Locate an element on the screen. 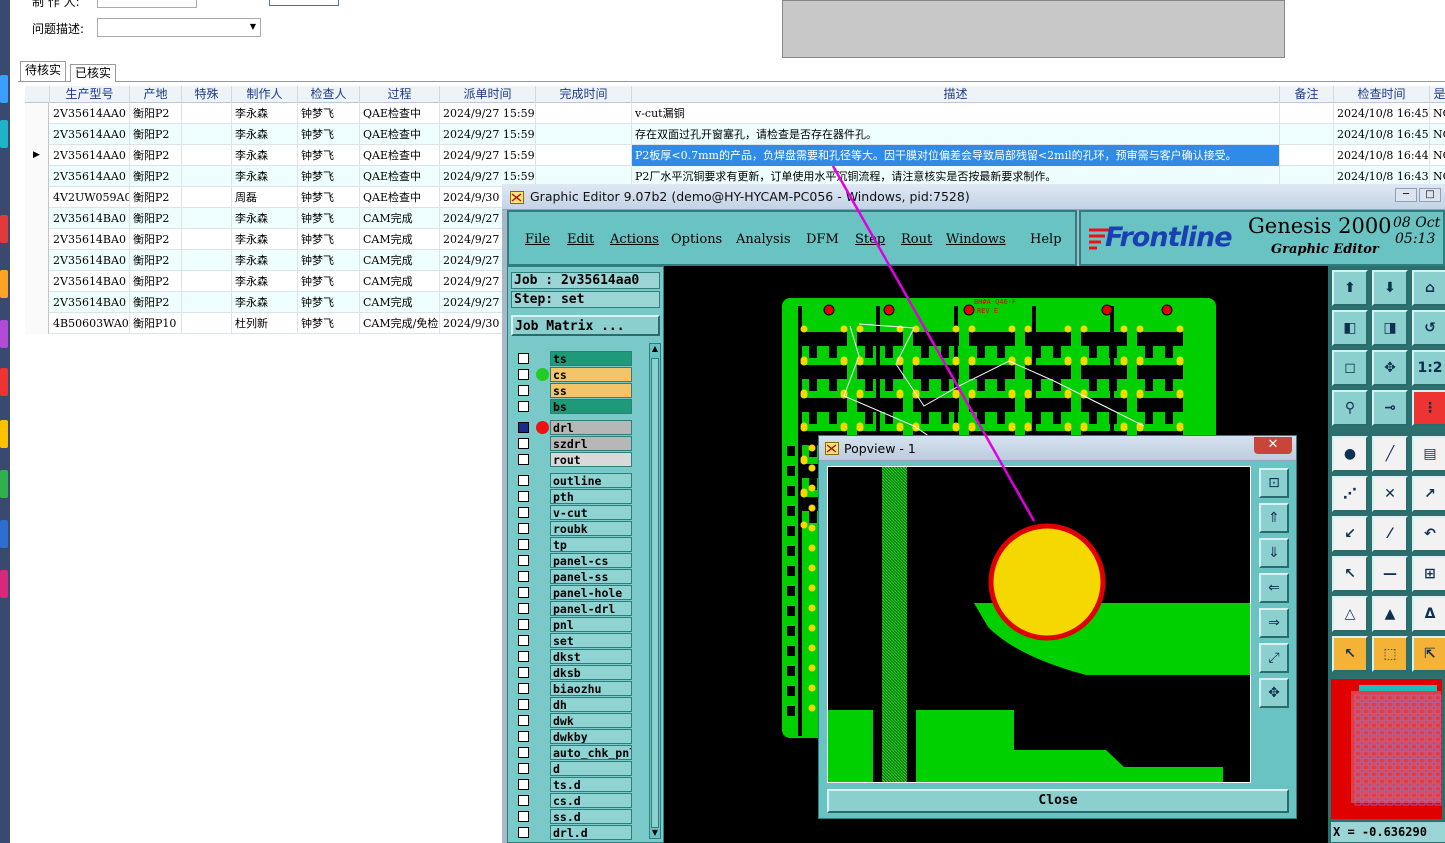 This screenshot has height=843, width=1445. layer-row-set: set is located at coordinates (578, 640).